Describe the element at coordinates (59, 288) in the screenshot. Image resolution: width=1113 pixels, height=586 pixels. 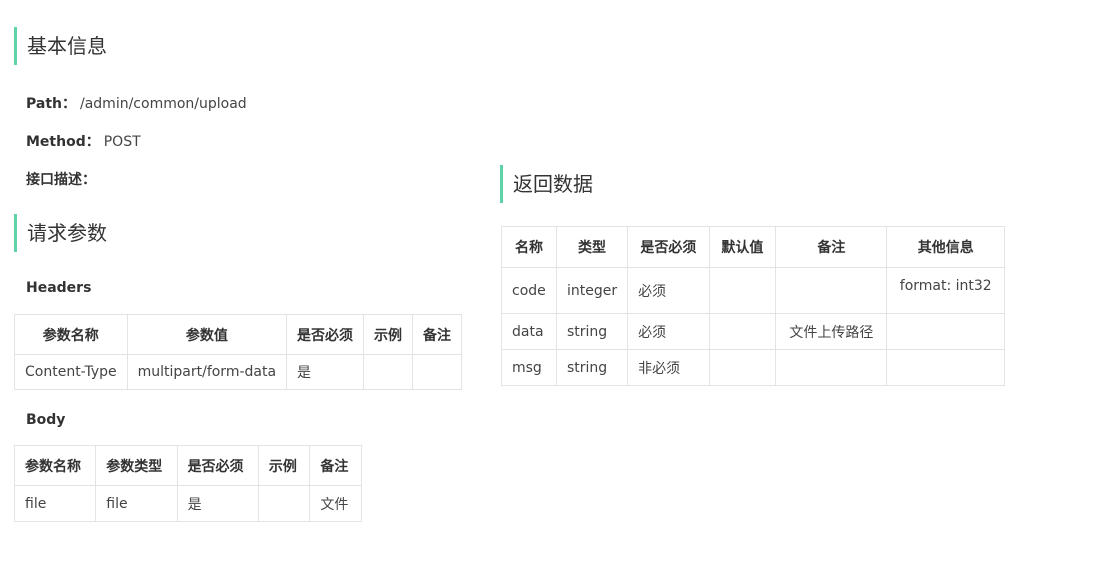
I see `headers-label: Headers` at that location.